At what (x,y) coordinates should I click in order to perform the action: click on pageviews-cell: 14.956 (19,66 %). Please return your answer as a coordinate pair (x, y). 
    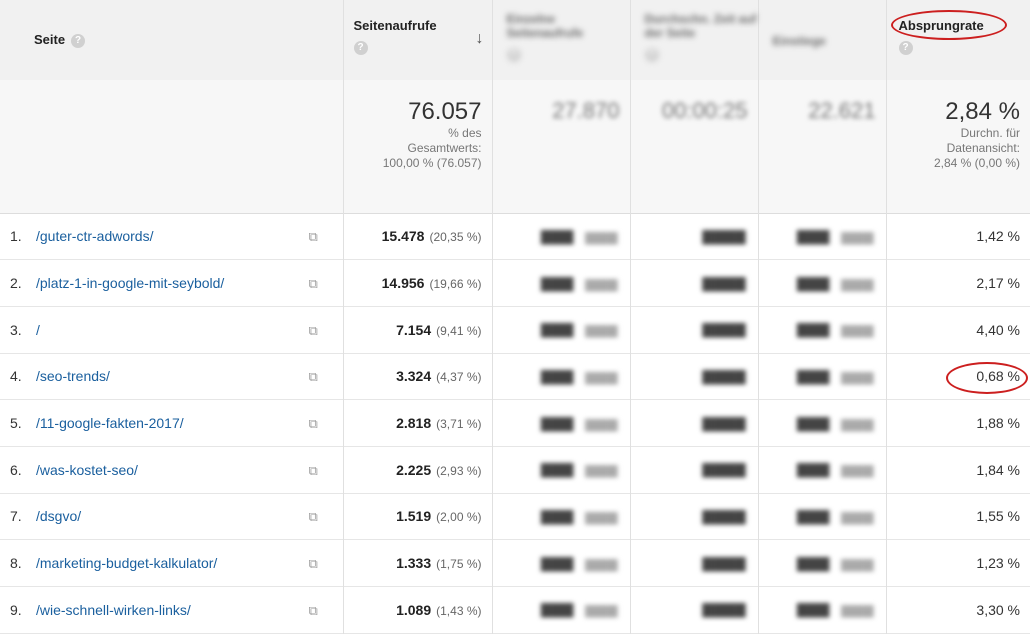
    Looking at the image, I should click on (418, 283).